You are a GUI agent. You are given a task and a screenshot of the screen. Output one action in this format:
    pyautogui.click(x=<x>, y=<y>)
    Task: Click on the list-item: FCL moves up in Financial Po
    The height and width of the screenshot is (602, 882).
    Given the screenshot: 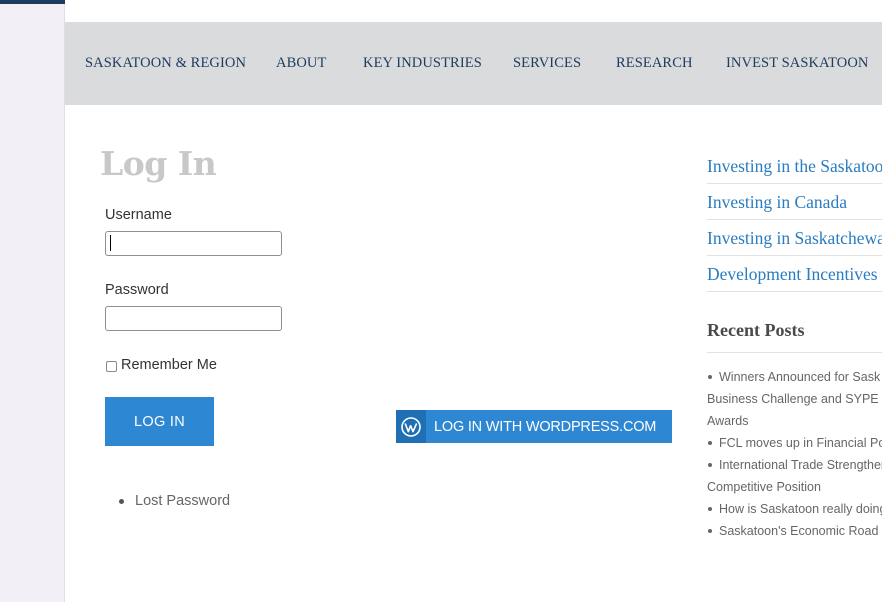 What is the action you would take?
    pyautogui.click(x=794, y=443)
    